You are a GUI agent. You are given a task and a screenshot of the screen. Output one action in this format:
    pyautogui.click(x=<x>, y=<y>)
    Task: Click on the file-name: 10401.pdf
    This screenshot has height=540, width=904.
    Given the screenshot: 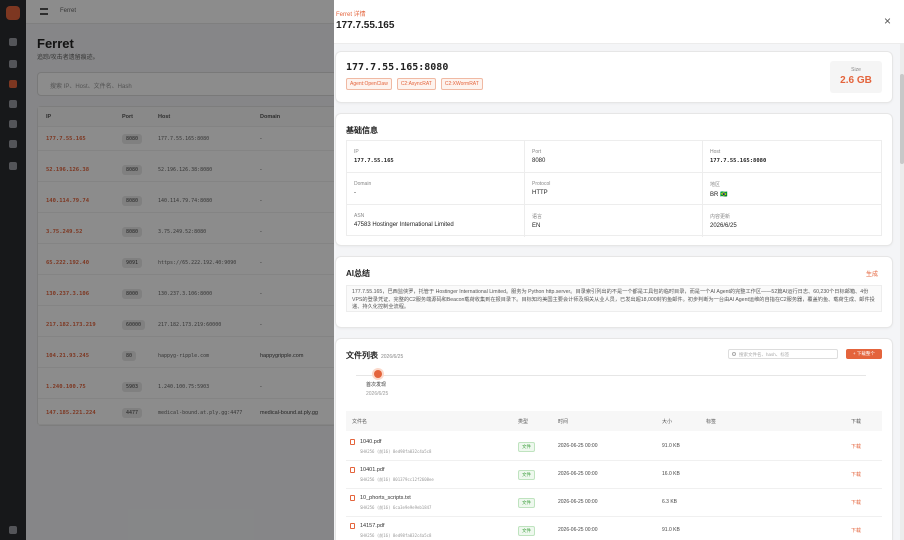 What is the action you would take?
    pyautogui.click(x=372, y=470)
    